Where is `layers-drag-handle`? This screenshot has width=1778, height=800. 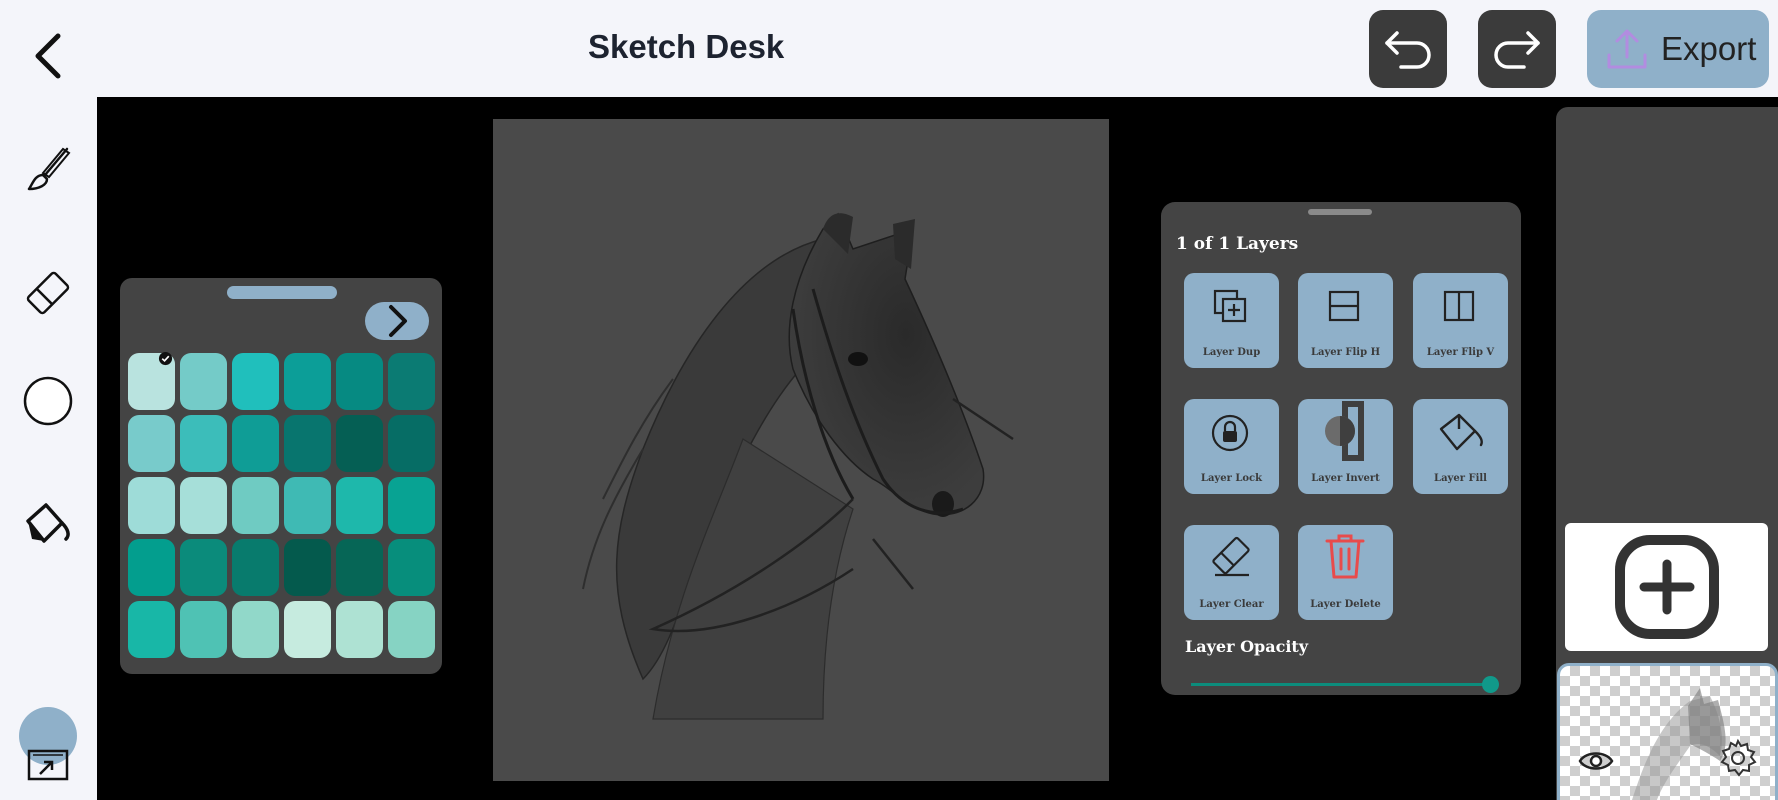 layers-drag-handle is located at coordinates (1340, 212).